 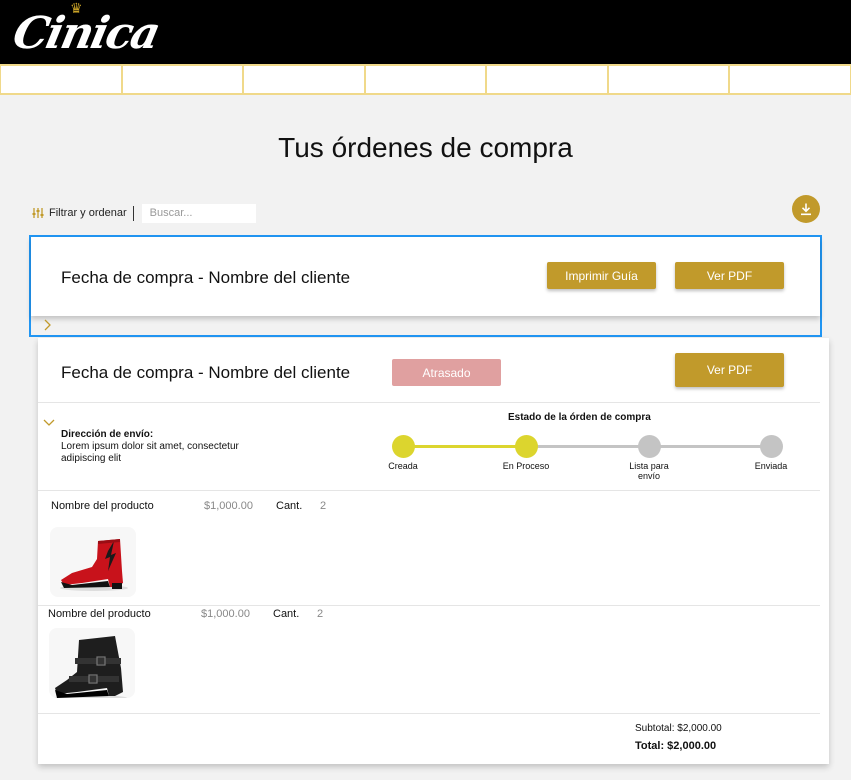 I want to click on chevron-down-icon, so click(x=49, y=422).